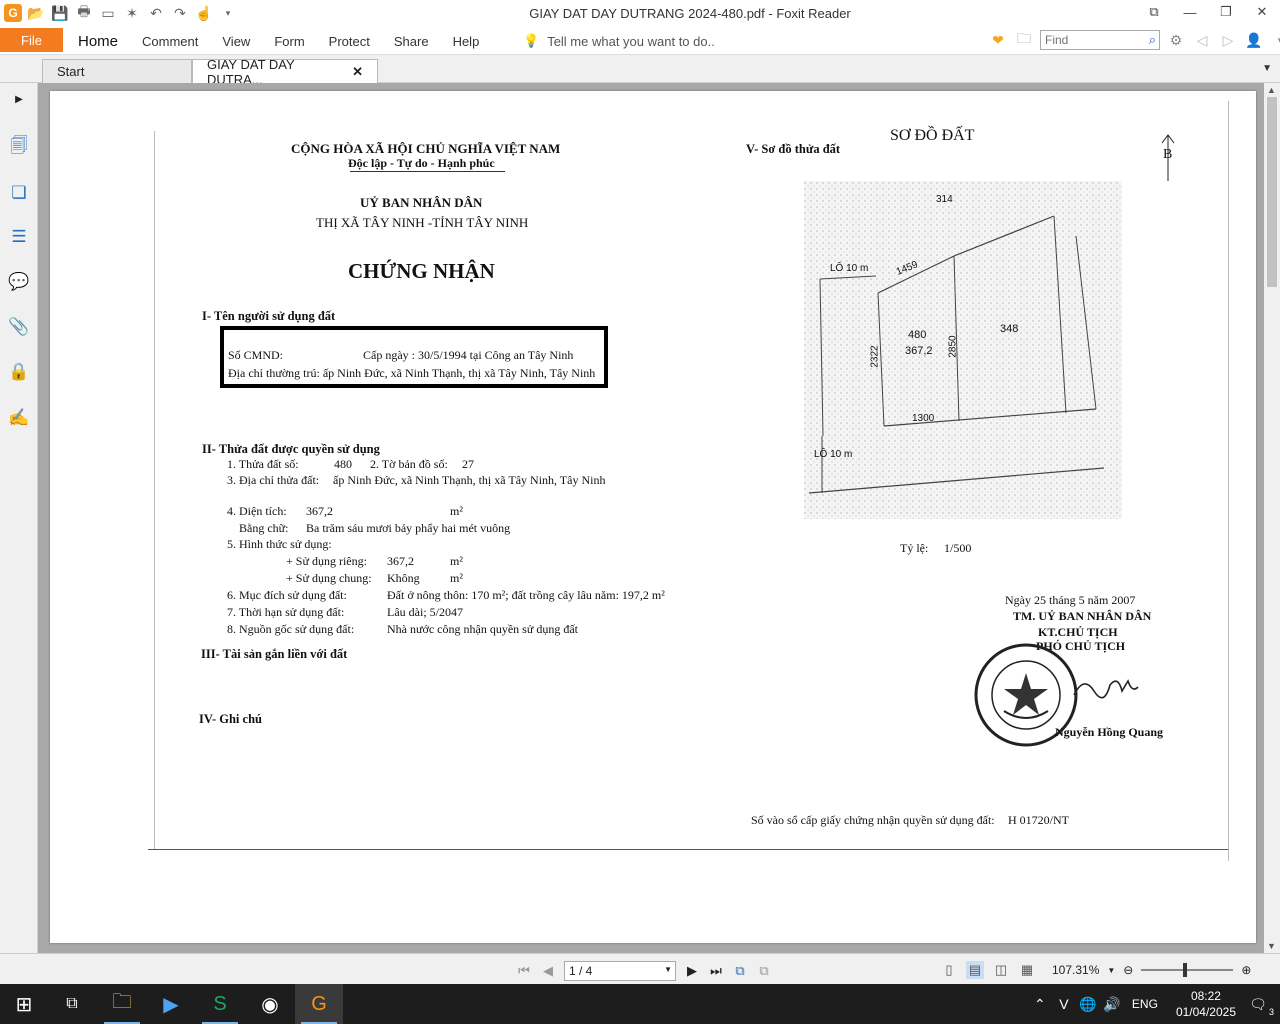  Describe the element at coordinates (1111, 970) in the screenshot. I see `zoom-dropdown-icon: ▼` at that location.